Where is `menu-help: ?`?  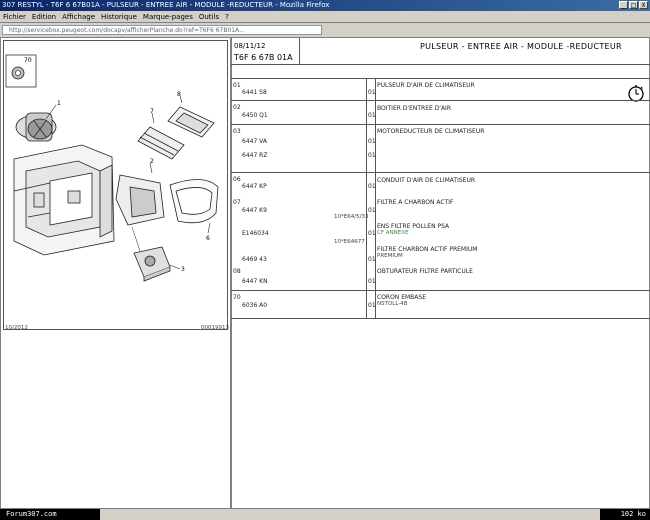
menu-help: ? is located at coordinates (227, 16).